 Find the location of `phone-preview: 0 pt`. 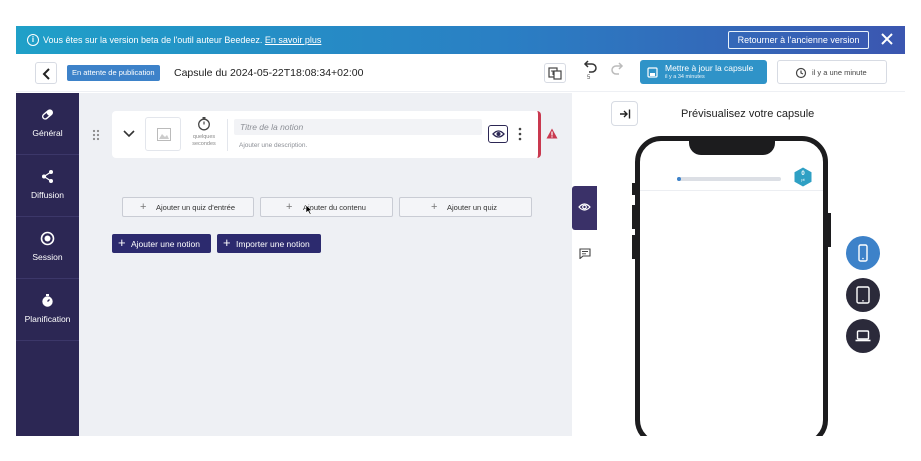

phone-preview: 0 pt is located at coordinates (731, 286).